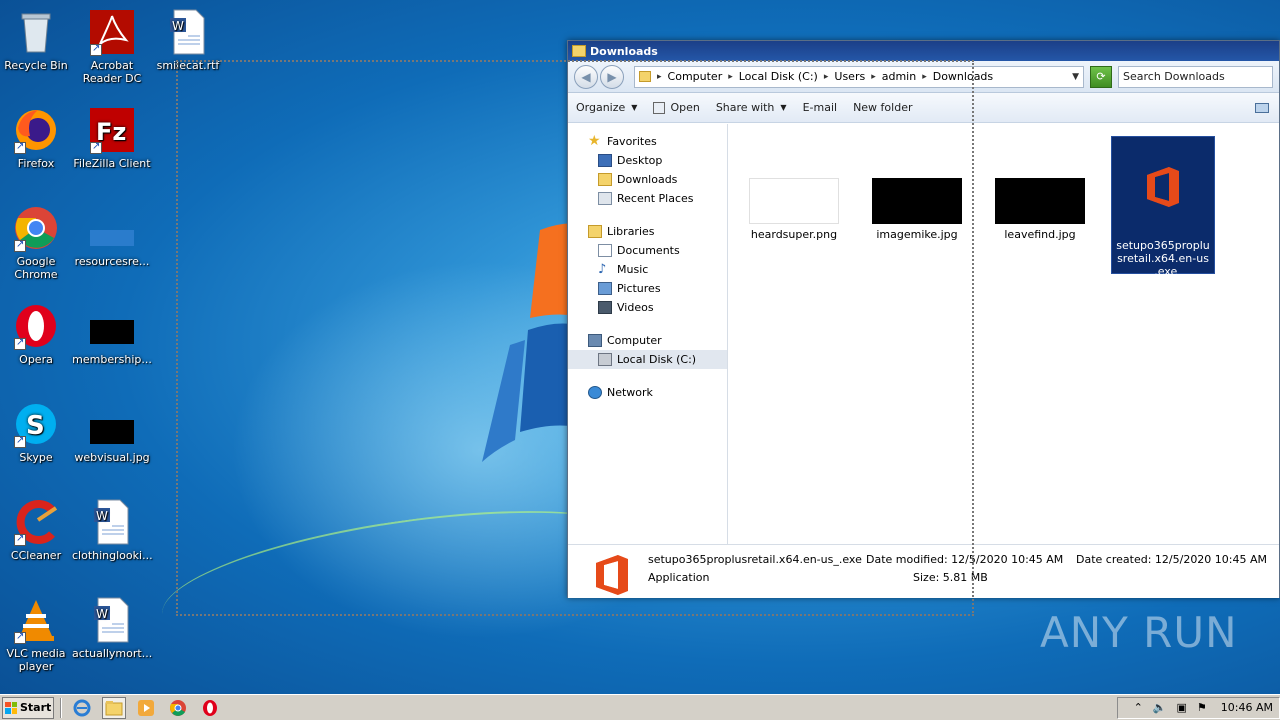 This screenshot has width=1280, height=720. I want to click on breadcrumb-item-users: Users, so click(849, 76).